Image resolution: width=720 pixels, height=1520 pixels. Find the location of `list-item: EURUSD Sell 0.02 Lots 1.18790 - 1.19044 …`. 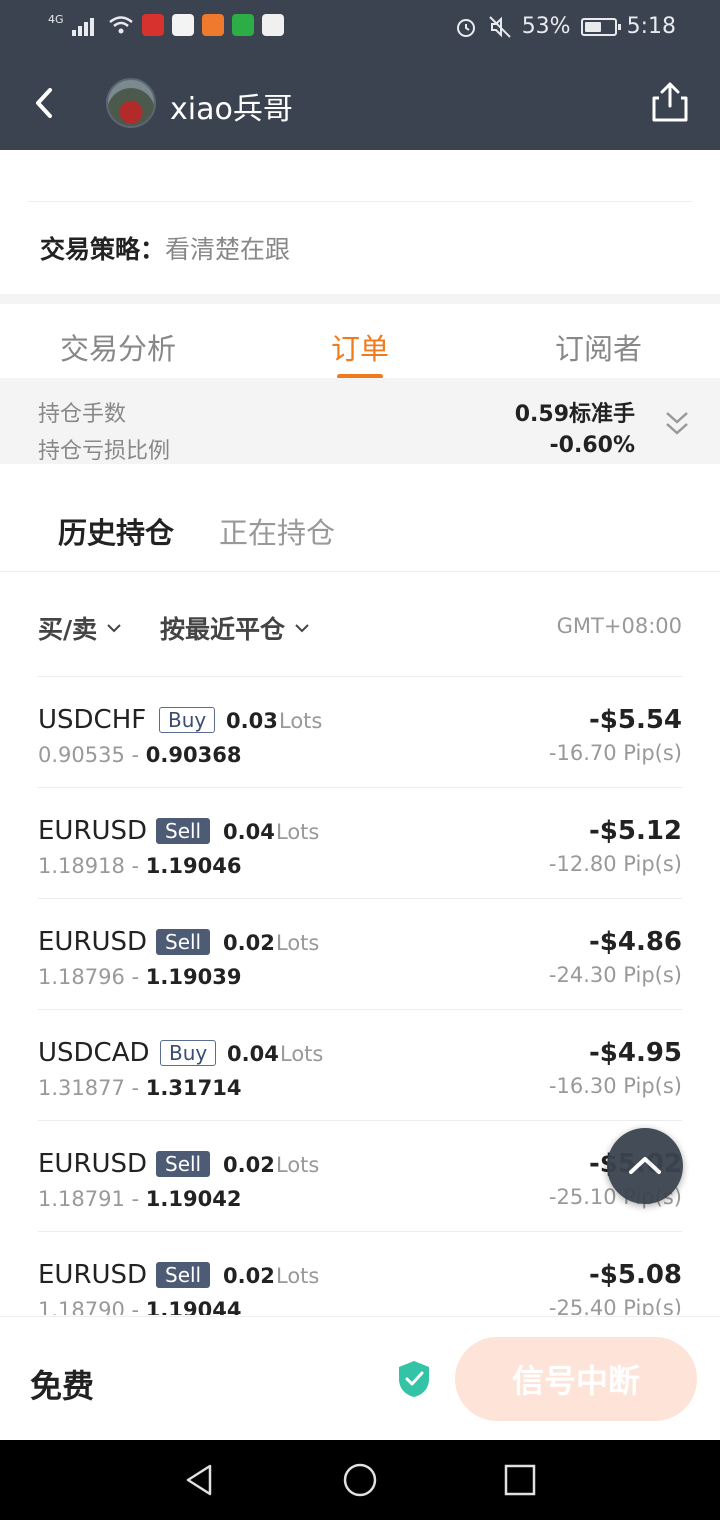

list-item: EURUSD Sell 0.02 Lots 1.18790 - 1.19044 … is located at coordinates (360, 1273).